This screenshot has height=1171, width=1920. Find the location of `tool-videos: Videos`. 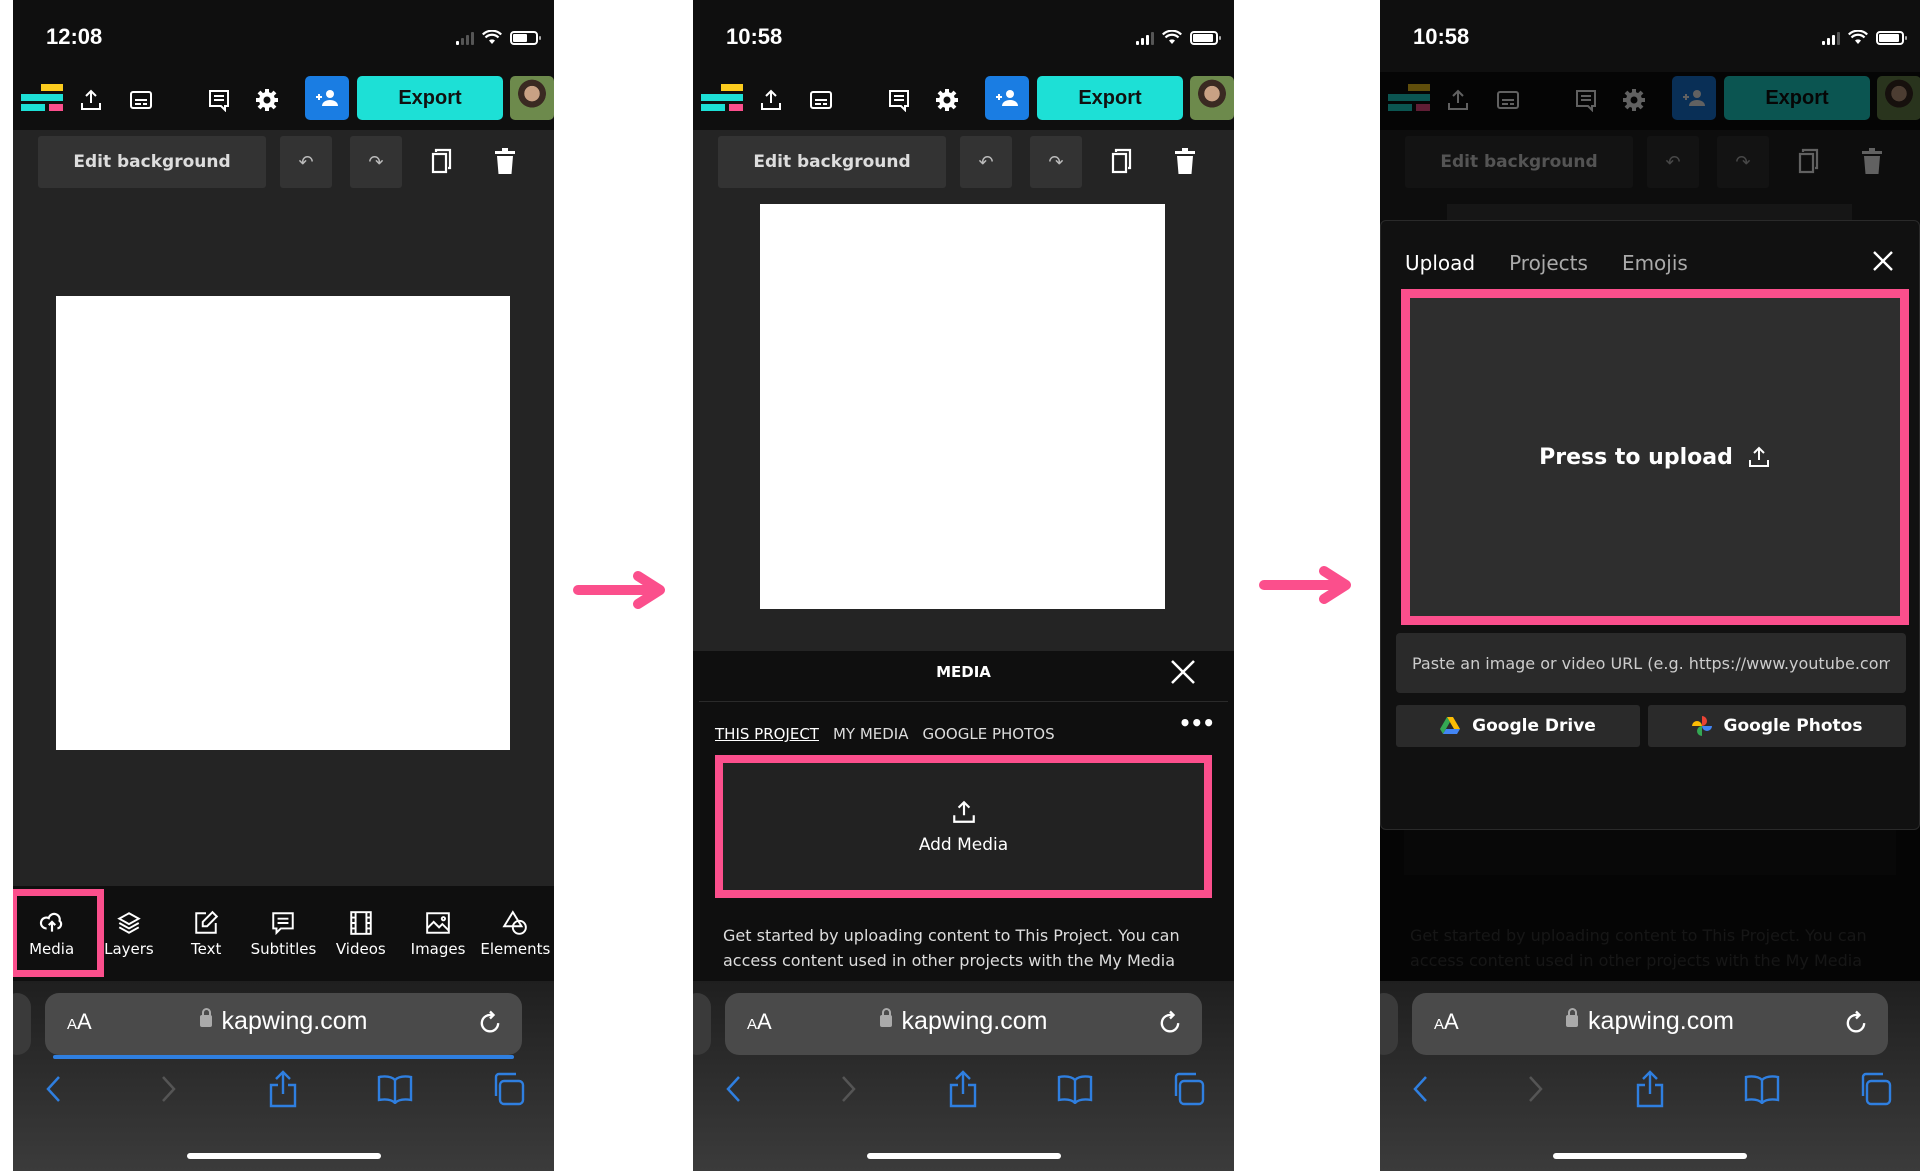

tool-videos: Videos is located at coordinates (360, 934).